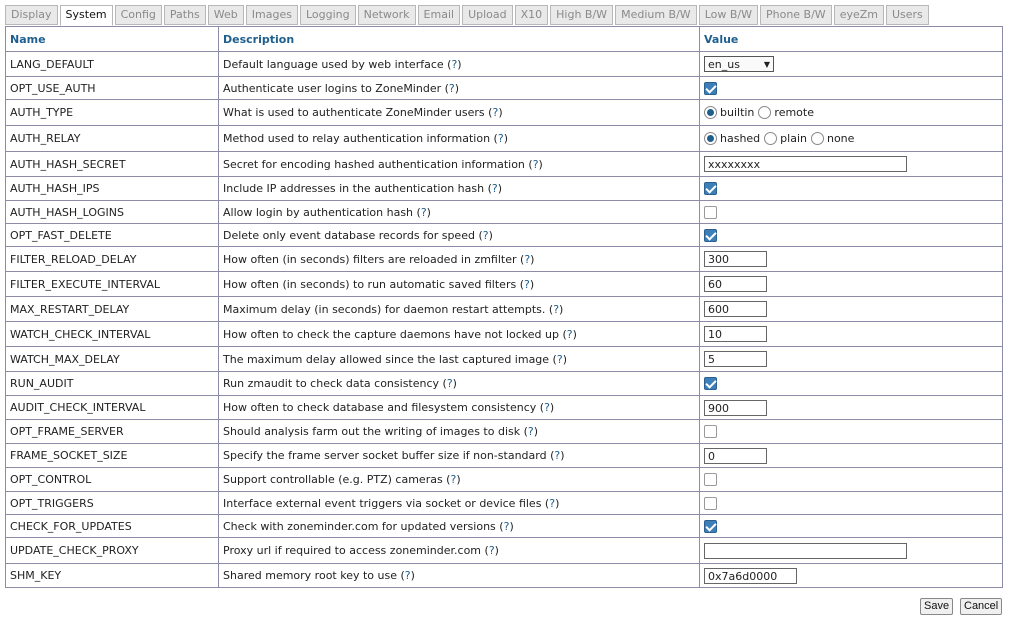  Describe the element at coordinates (858, 15) in the screenshot. I see `tab-eyezm: eyeZm` at that location.